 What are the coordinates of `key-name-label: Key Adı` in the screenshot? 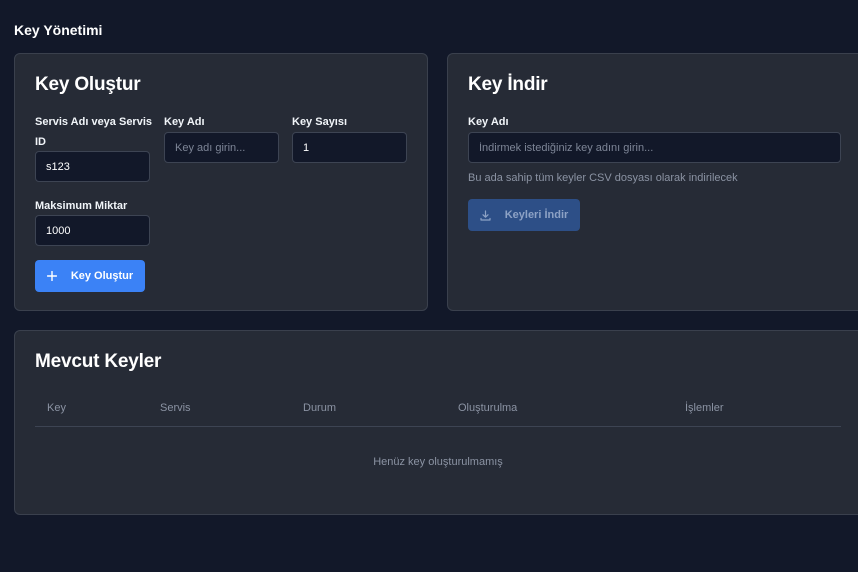 It's located at (184, 122).